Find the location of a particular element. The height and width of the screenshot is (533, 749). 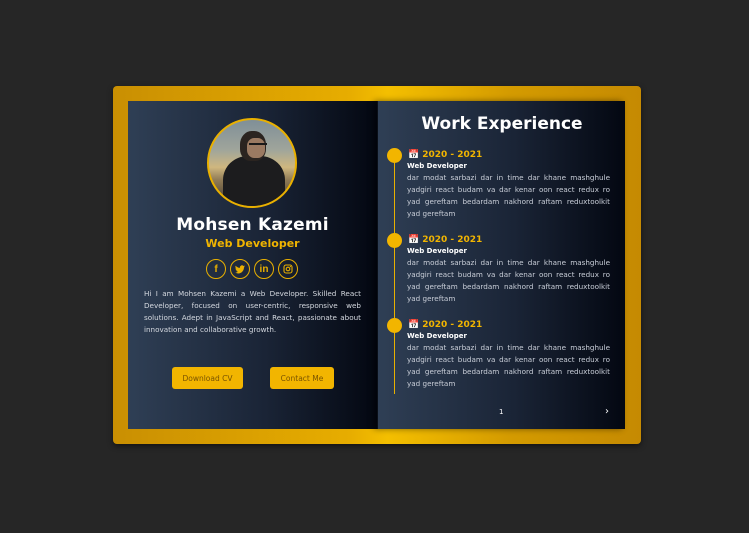

profile-role: Web Developer is located at coordinates (252, 243).